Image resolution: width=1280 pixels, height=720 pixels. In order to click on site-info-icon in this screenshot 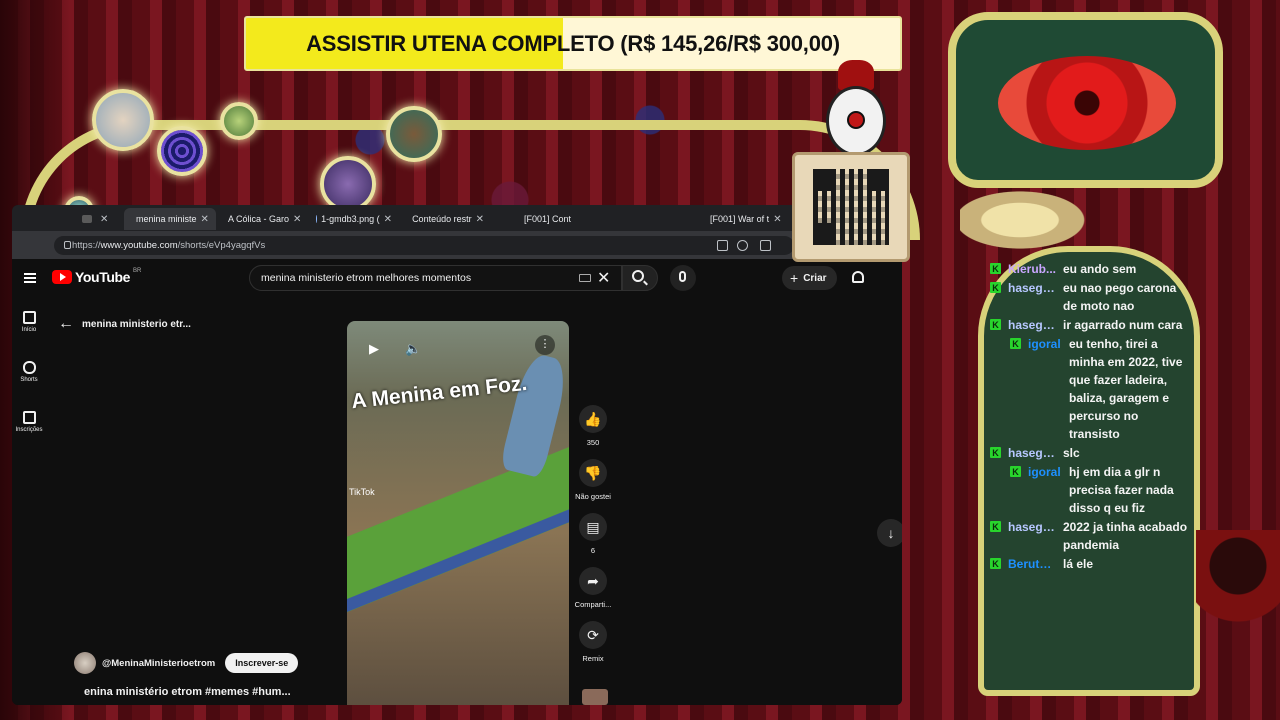, I will do `click(67, 245)`.